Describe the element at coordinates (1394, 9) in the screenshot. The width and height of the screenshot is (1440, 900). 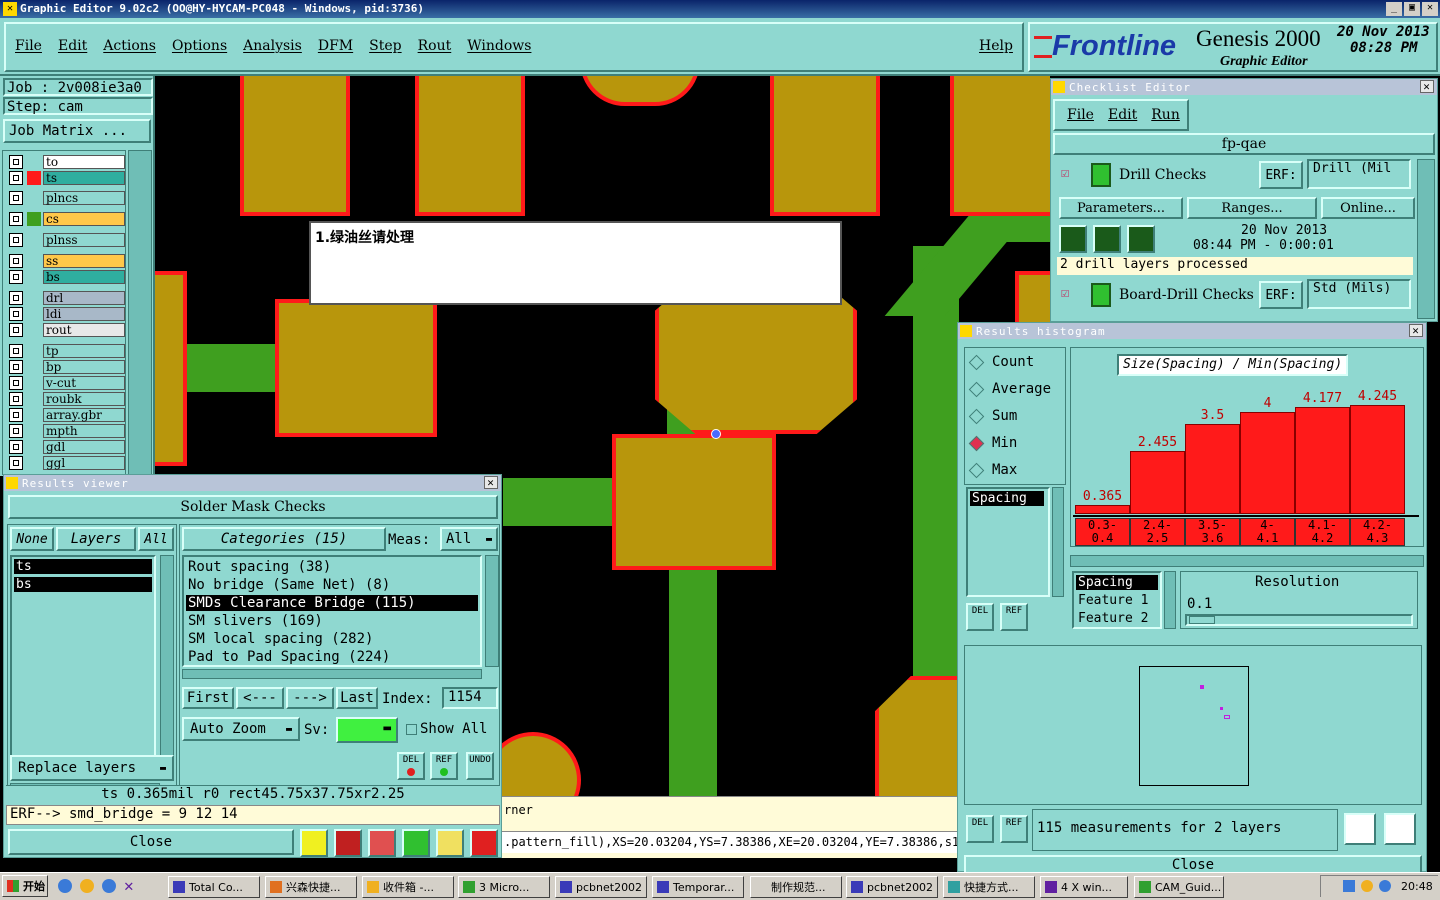
I see `minimize-button: _` at that location.